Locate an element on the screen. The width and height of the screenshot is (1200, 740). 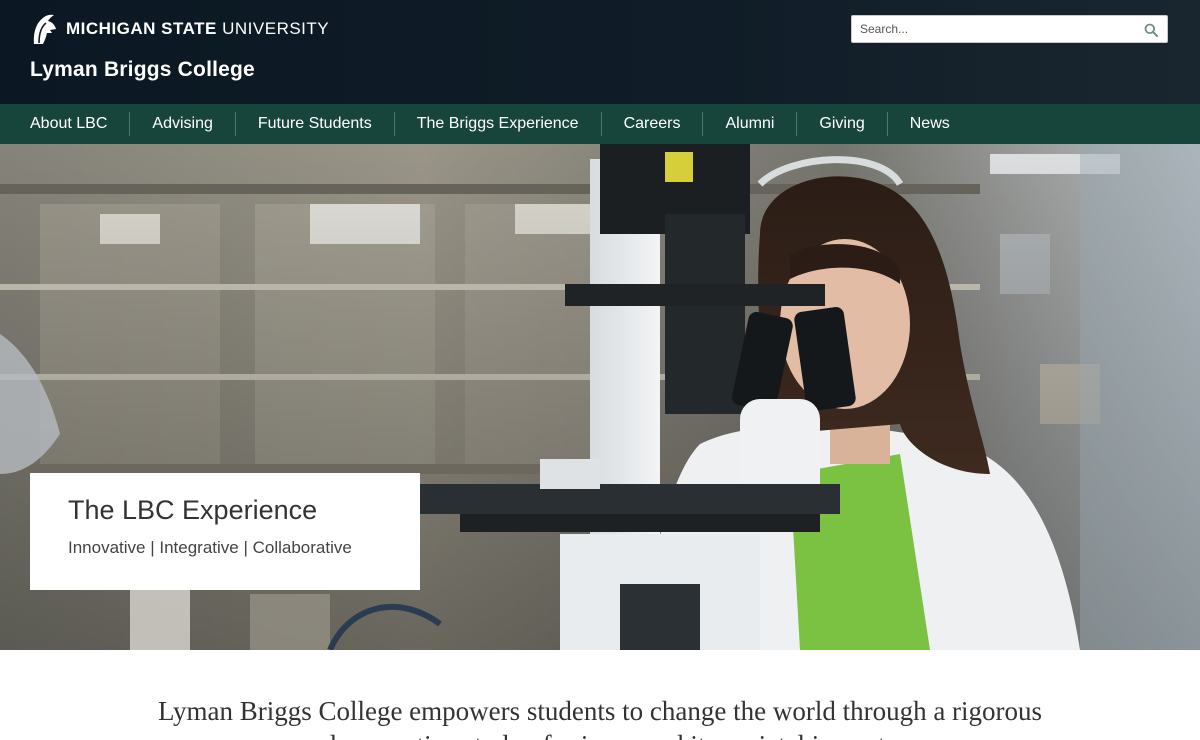
nav-item-briggs-experience: The Briggs Experience is located at coordinates (497, 124).